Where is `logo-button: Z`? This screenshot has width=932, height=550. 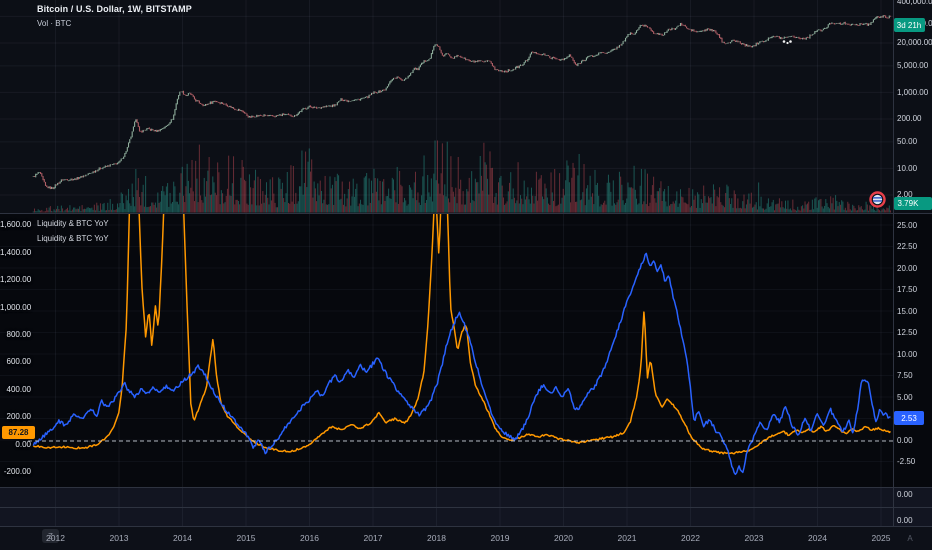 logo-button: Z is located at coordinates (50, 536).